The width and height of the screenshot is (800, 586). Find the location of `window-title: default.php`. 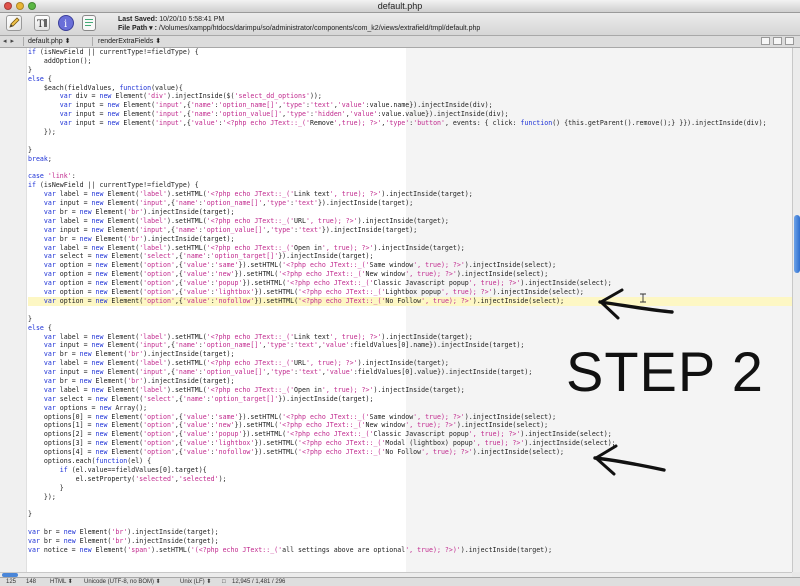

window-title: default.php is located at coordinates (400, 6).